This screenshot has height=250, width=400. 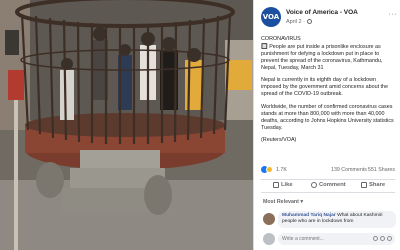 What do you see at coordinates (329, 18) in the screenshot?
I see `post-header: VOA Voice of America - VOA April 2 · ···` at bounding box center [329, 18].